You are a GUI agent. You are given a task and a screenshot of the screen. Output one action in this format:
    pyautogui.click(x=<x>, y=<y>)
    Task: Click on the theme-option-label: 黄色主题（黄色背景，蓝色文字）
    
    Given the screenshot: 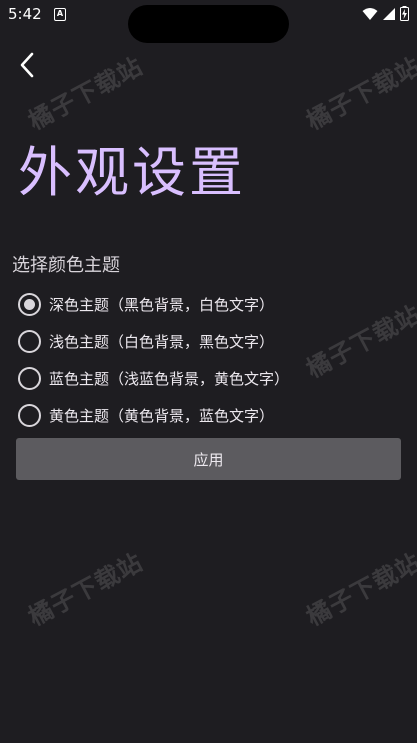 What is the action you would take?
    pyautogui.click(x=162, y=416)
    